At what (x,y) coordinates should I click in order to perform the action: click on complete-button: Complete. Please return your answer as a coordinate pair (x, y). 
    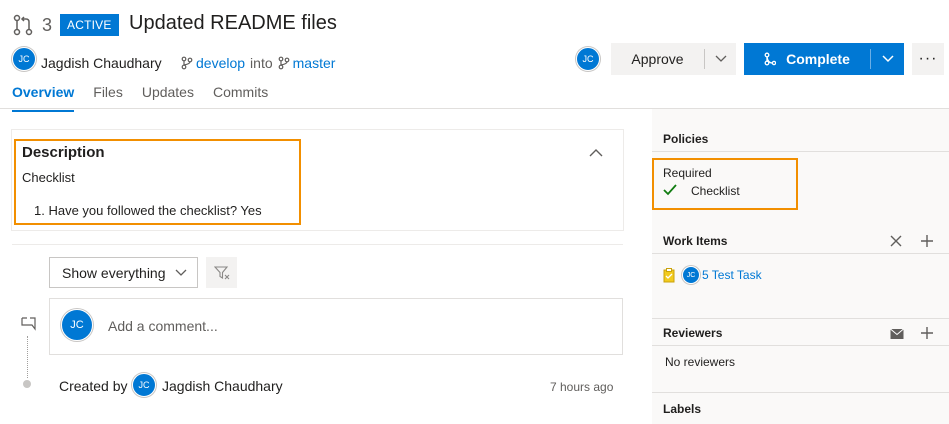
    Looking at the image, I should click on (824, 59).